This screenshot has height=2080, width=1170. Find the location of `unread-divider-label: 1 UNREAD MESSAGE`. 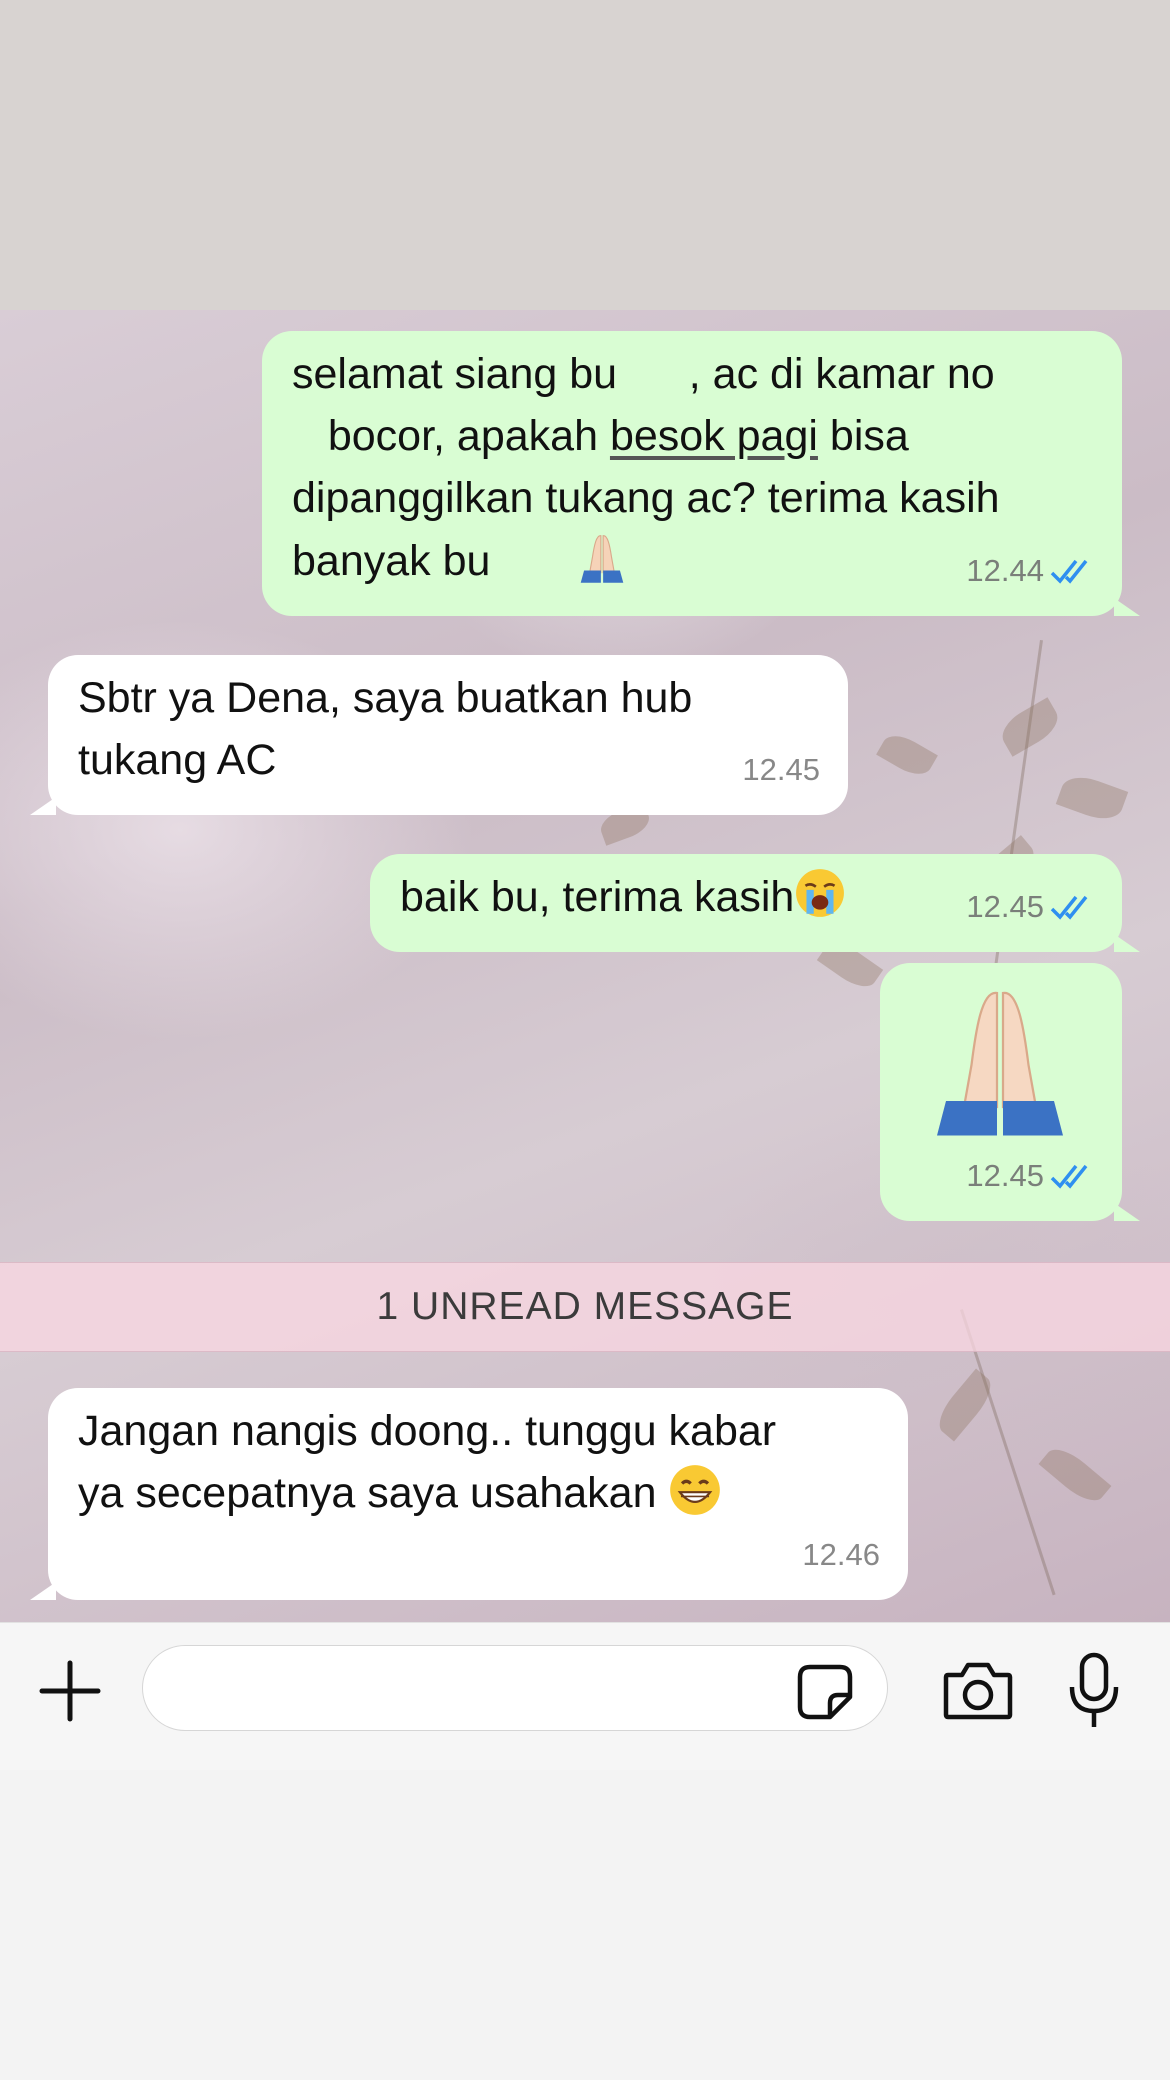

unread-divider-label: 1 UNREAD MESSAGE is located at coordinates (585, 1306).